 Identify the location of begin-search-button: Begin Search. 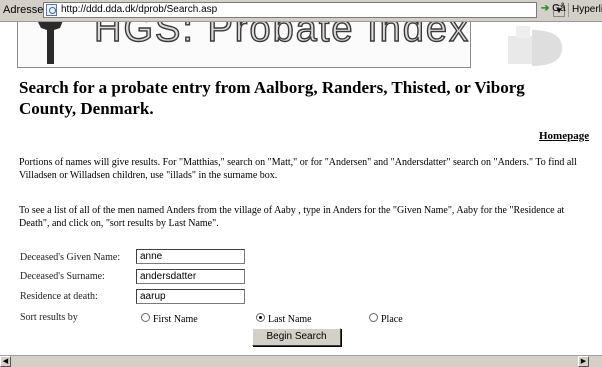
(296, 337).